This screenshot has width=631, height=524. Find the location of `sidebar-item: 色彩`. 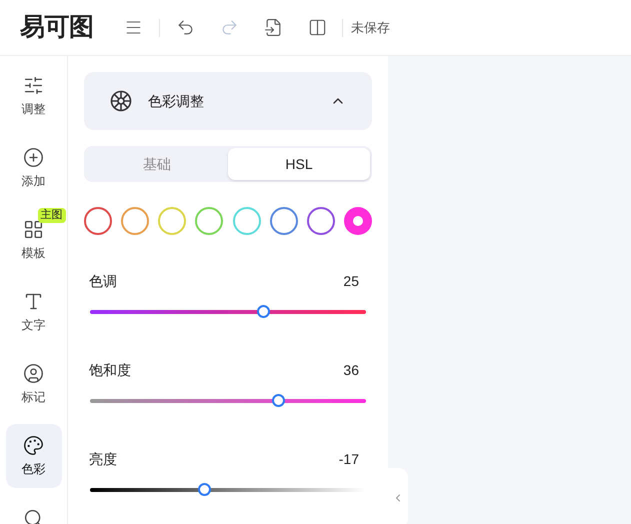

sidebar-item: 色彩 is located at coordinates (34, 456).